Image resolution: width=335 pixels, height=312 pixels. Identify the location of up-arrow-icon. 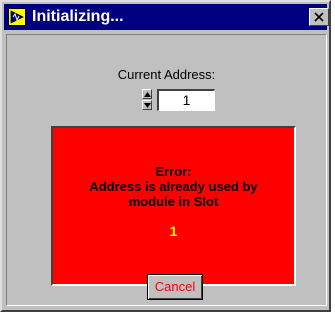
(147, 94).